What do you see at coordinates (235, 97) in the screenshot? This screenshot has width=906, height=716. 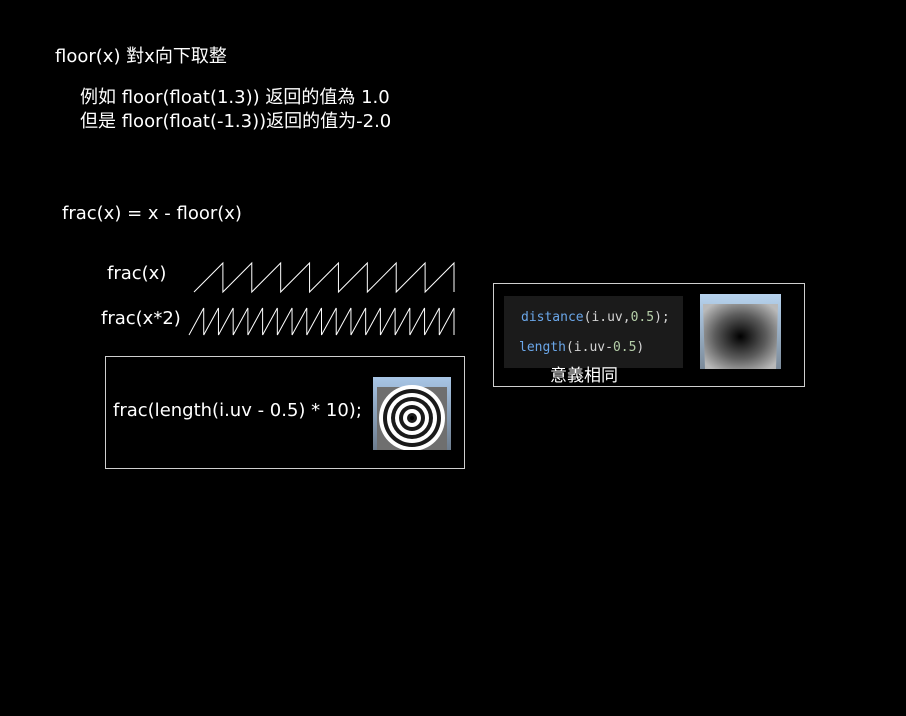 I see `floor-example-positive: 例如 floor(float(1.3)) 返回的值為 1.0` at bounding box center [235, 97].